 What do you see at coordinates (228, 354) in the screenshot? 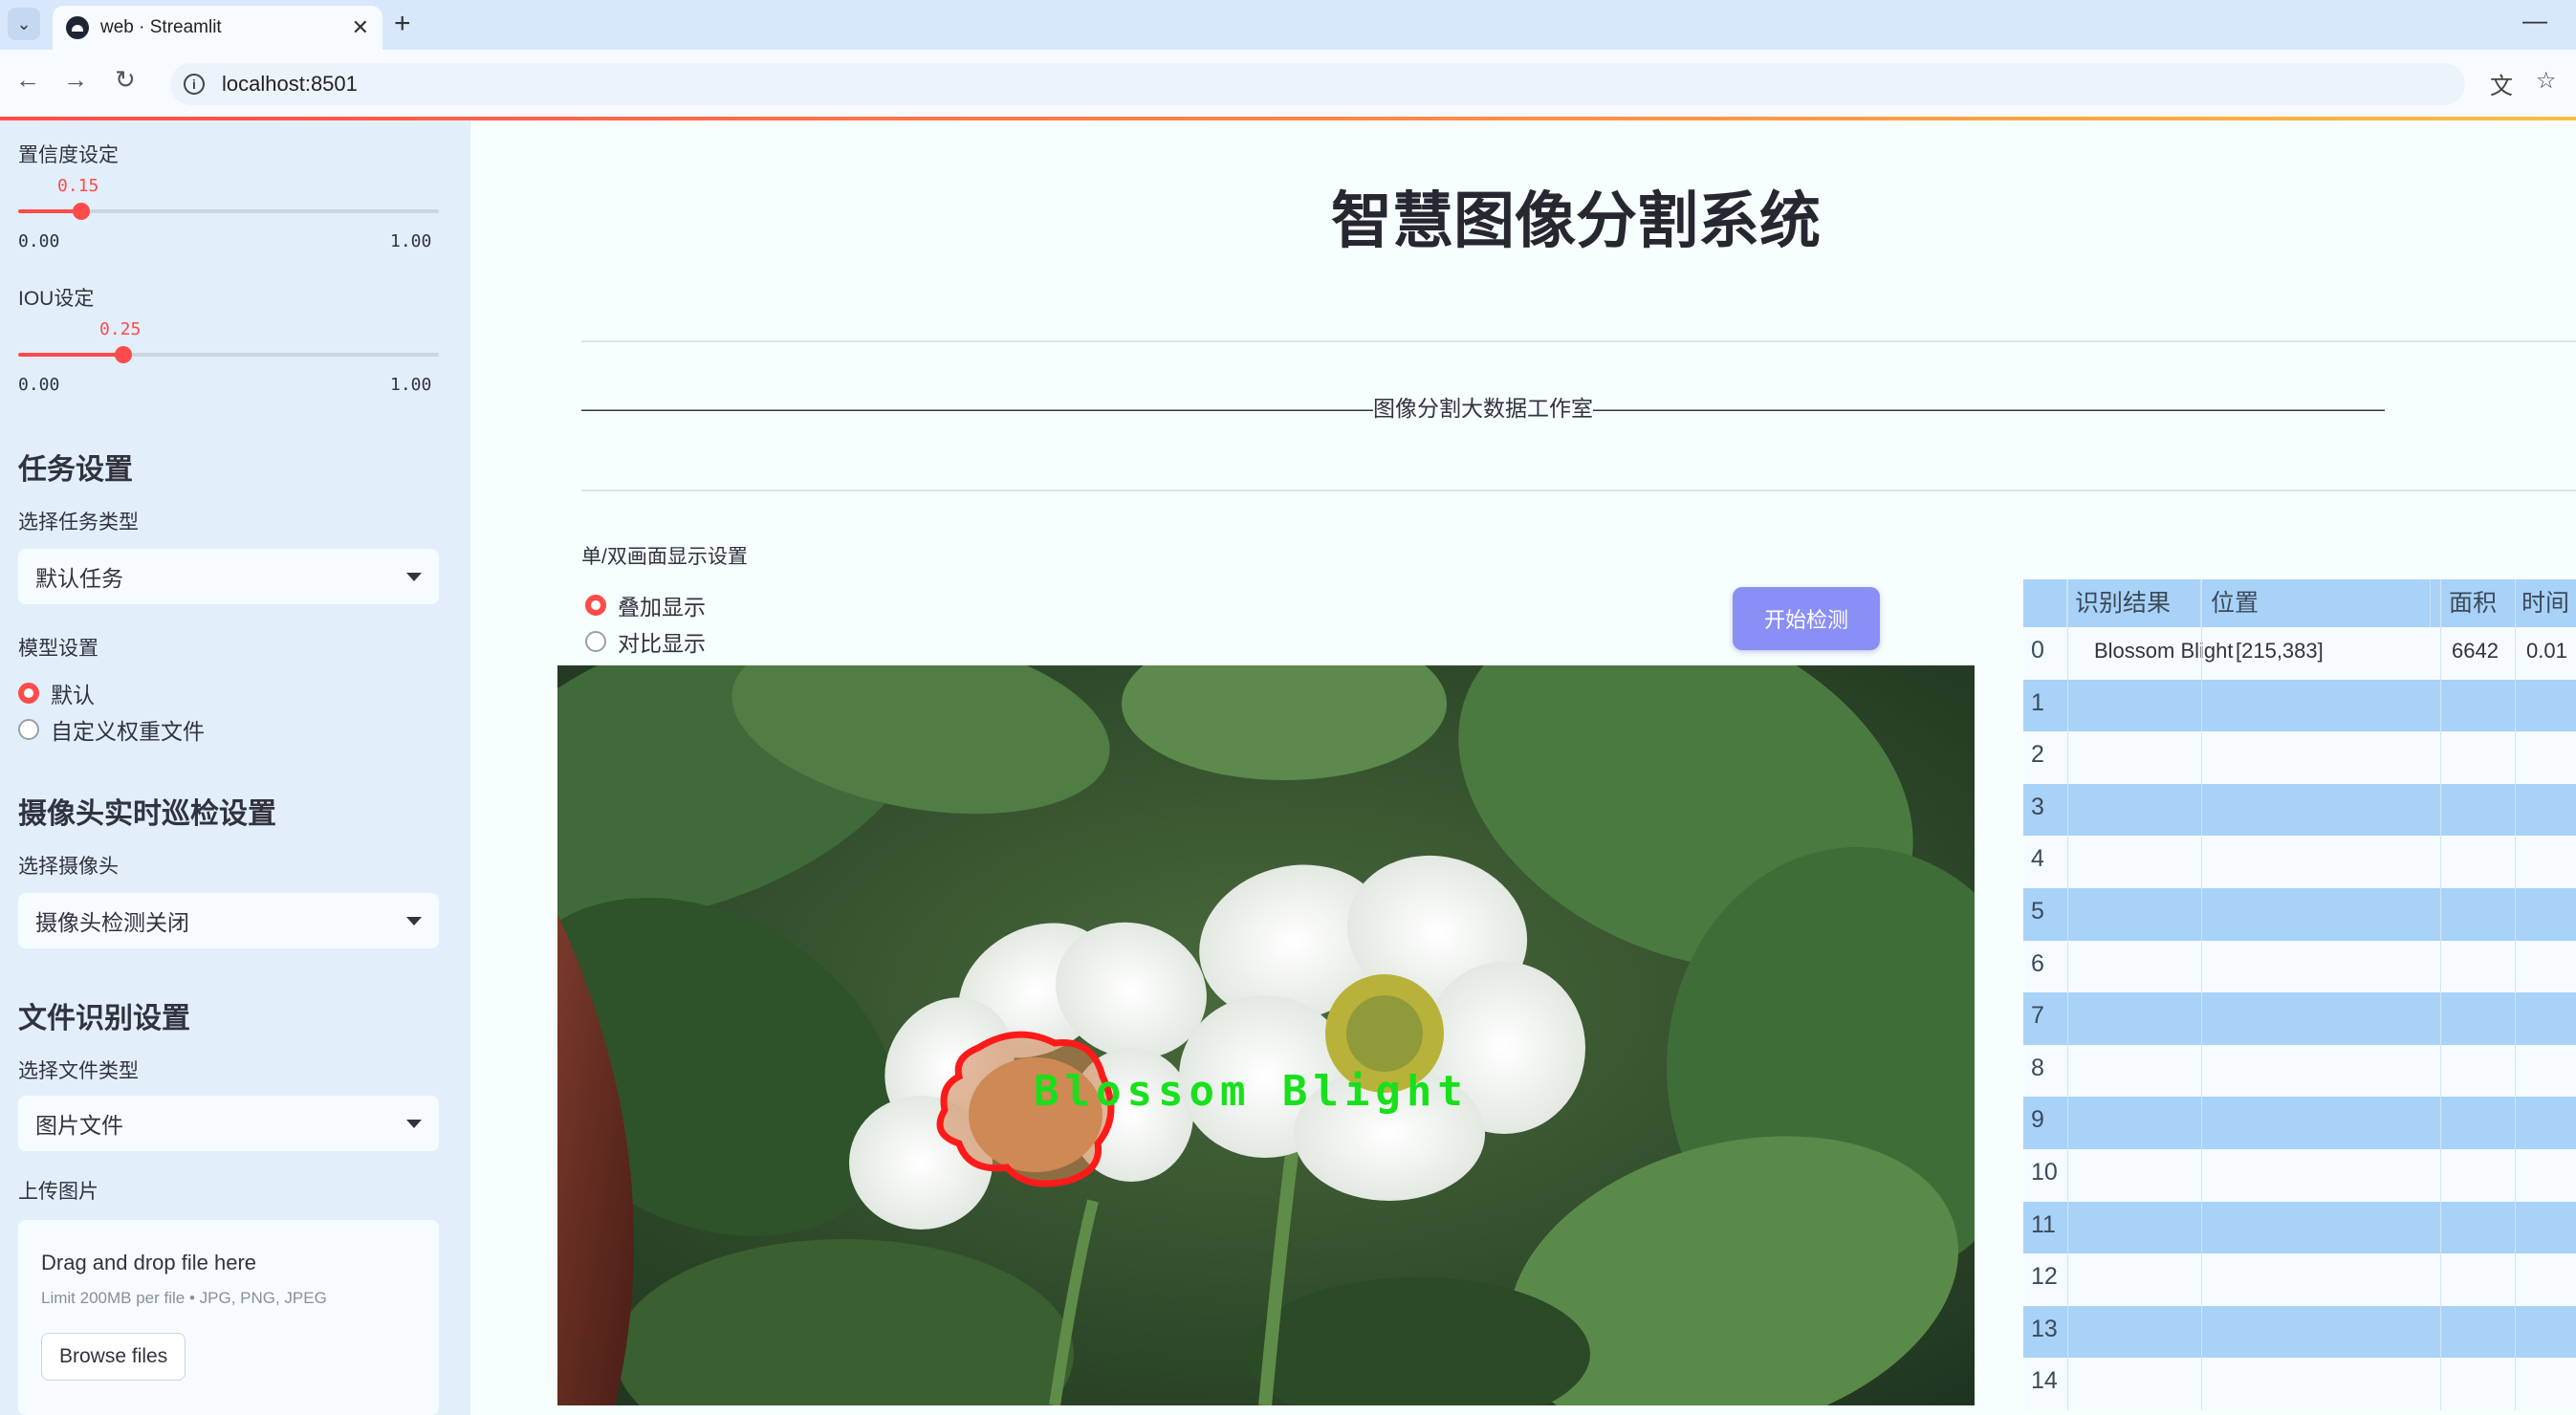
I see `iou-slider` at bounding box center [228, 354].